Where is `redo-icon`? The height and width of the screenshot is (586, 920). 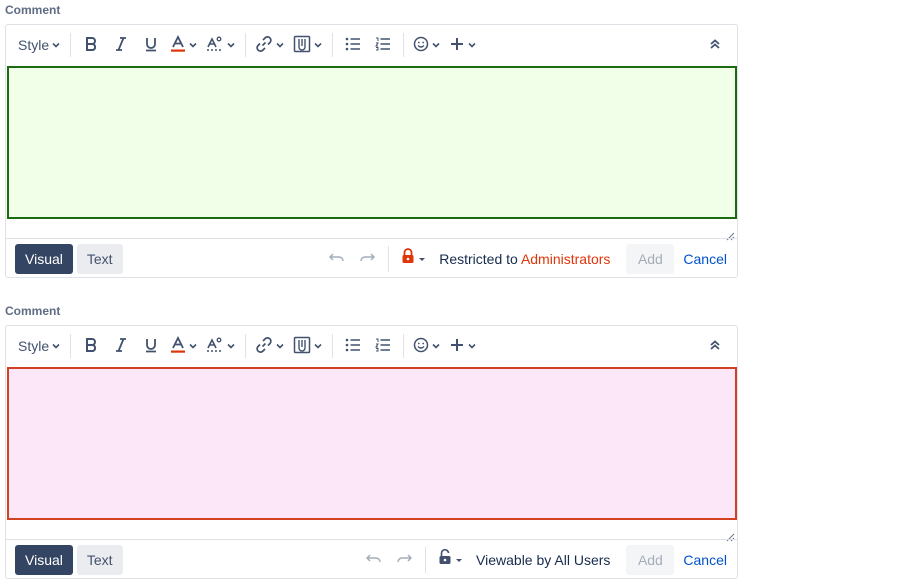
redo-icon is located at coordinates (404, 560).